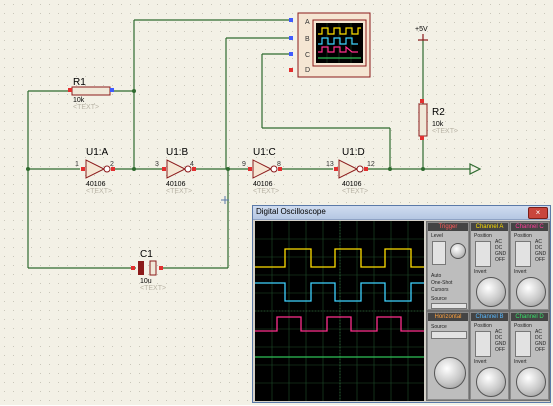 The height and width of the screenshot is (406, 553). What do you see at coordinates (266, 191) in the screenshot?
I see `u1c-text: <TEXT>` at bounding box center [266, 191].